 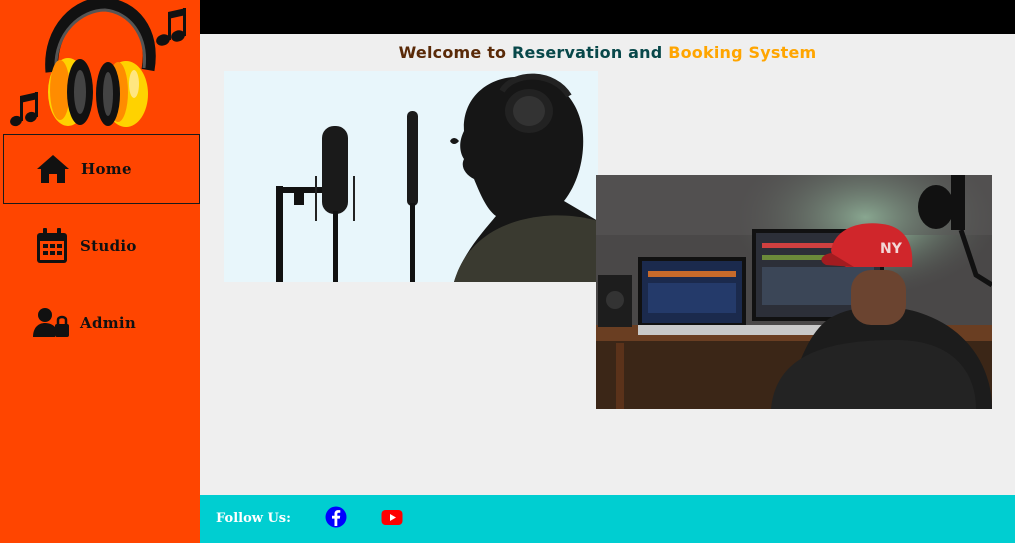 I want to click on sidebar-item-label: Admin, so click(x=108, y=323).